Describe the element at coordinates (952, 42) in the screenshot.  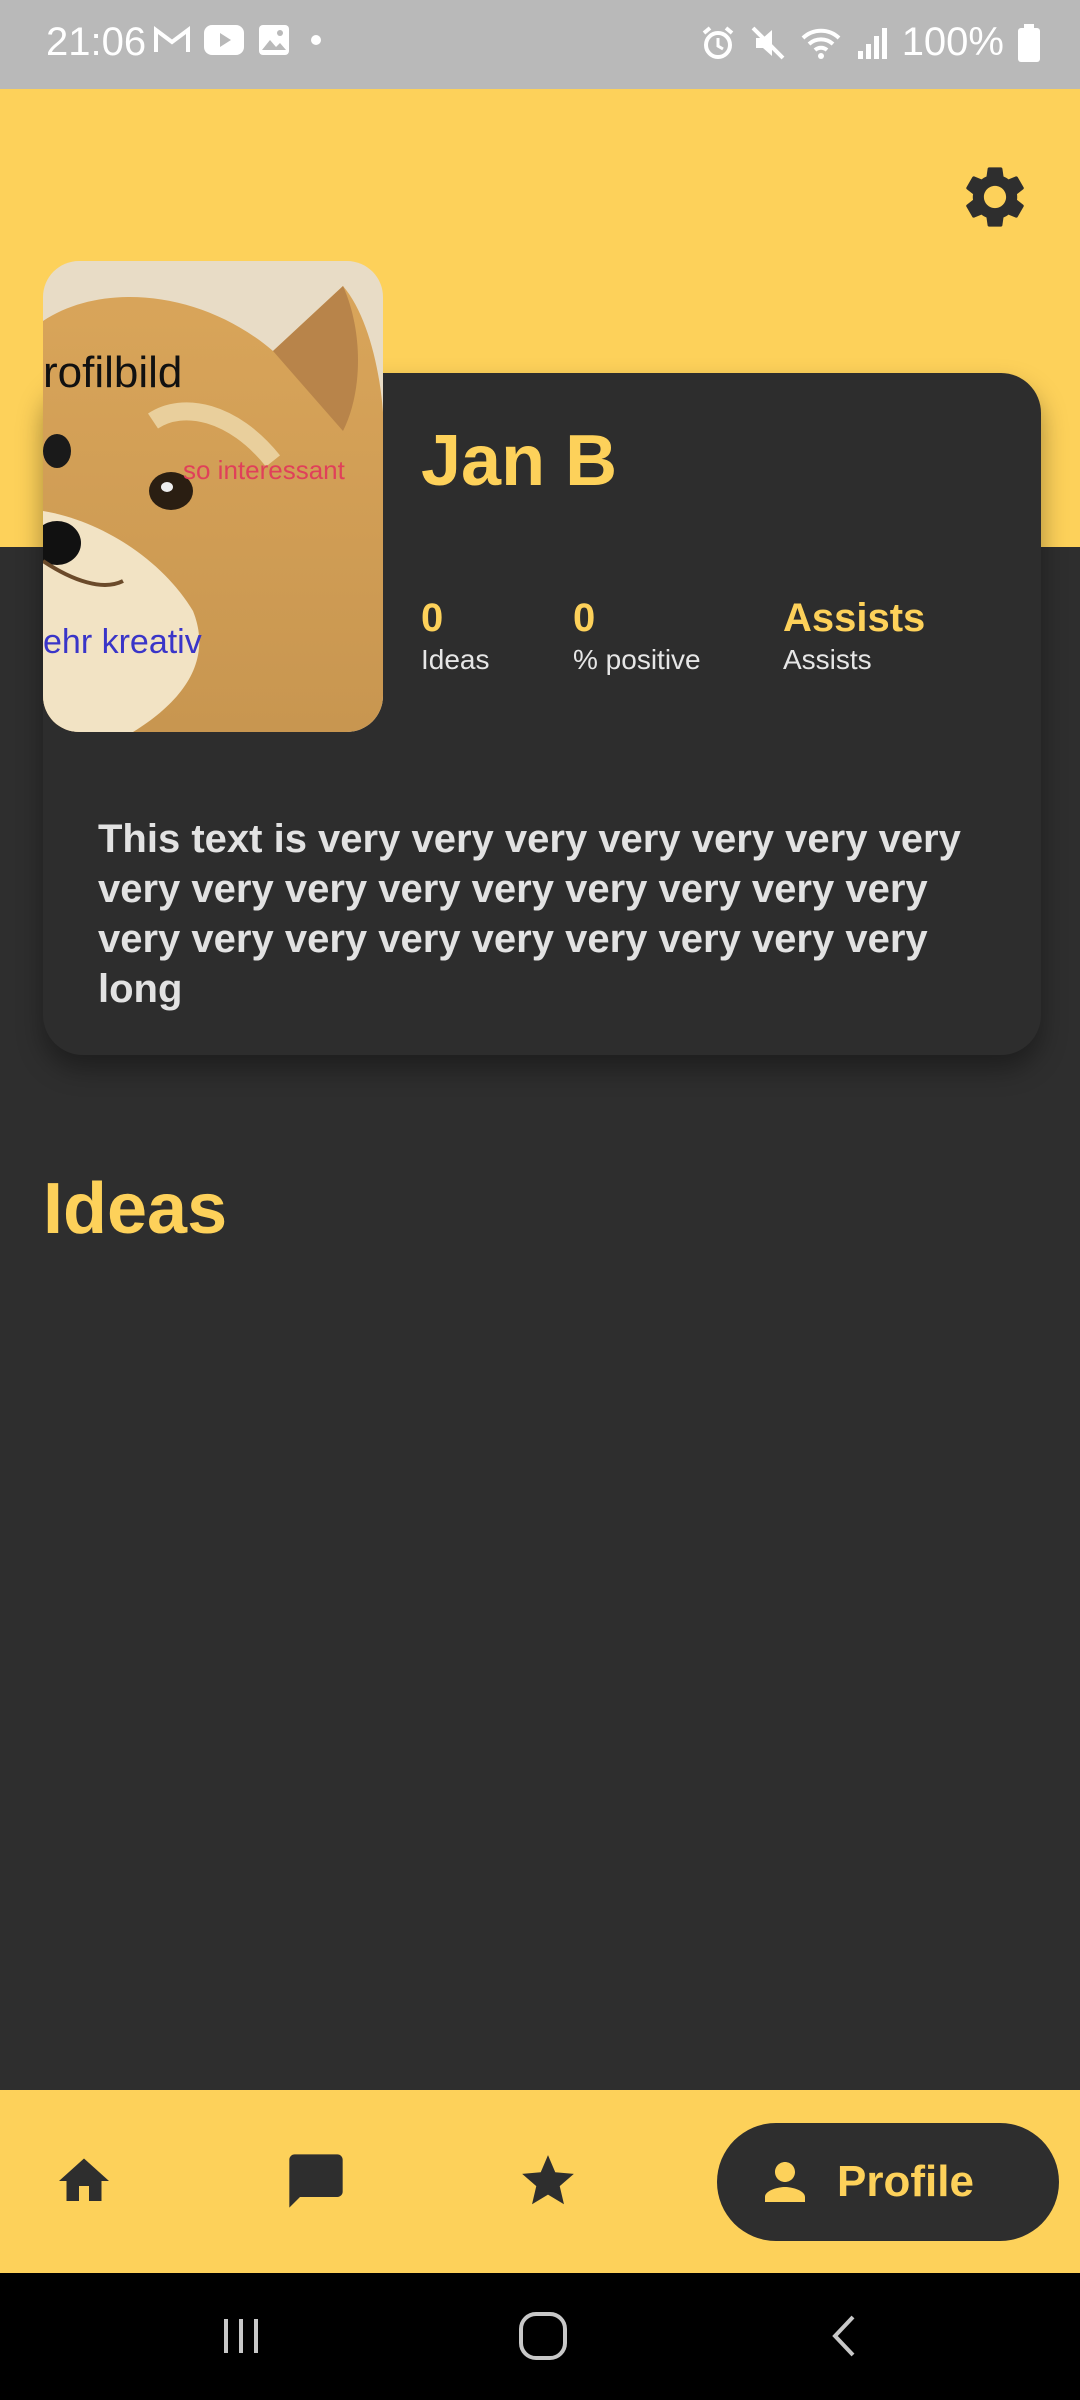
I see `battery-percent: 100%` at that location.